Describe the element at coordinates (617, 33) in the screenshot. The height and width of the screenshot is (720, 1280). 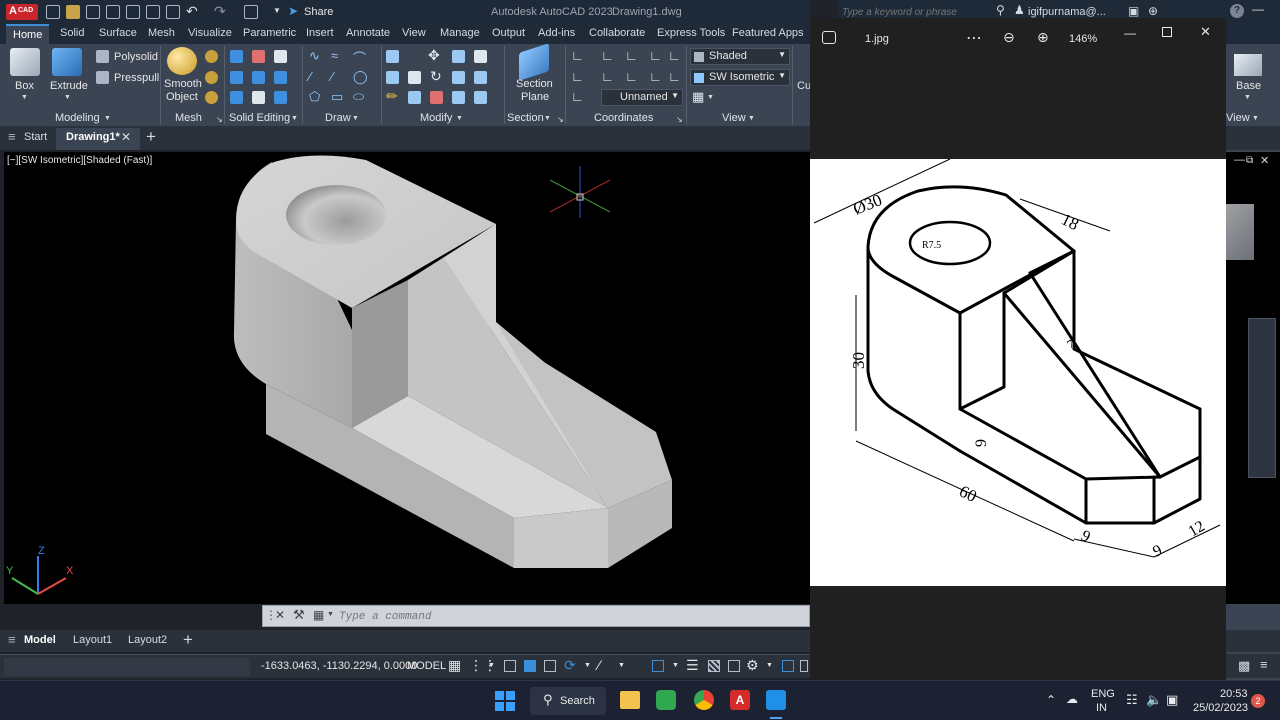
I see `tab-collaborate: Collaborate` at that location.